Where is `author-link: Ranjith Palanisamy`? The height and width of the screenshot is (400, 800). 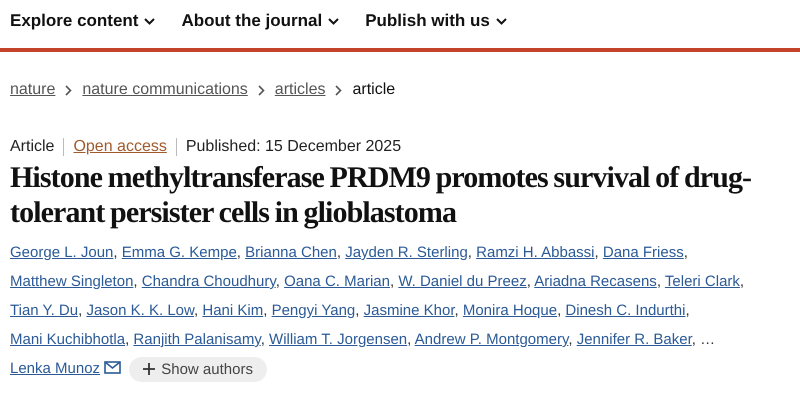
author-link: Ranjith Palanisamy is located at coordinates (197, 339).